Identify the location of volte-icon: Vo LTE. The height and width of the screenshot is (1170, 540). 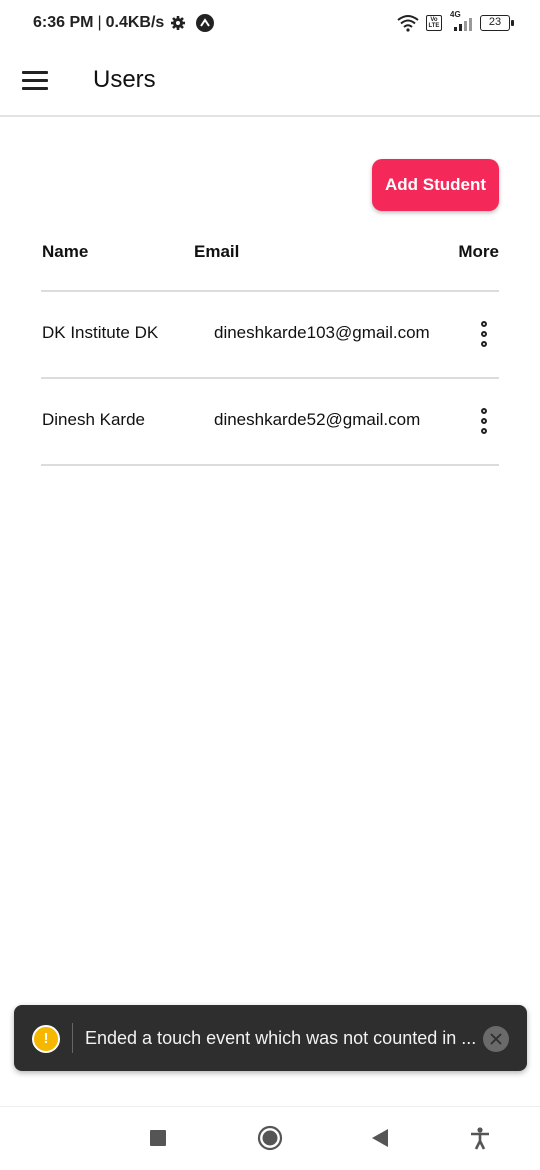
(434, 23).